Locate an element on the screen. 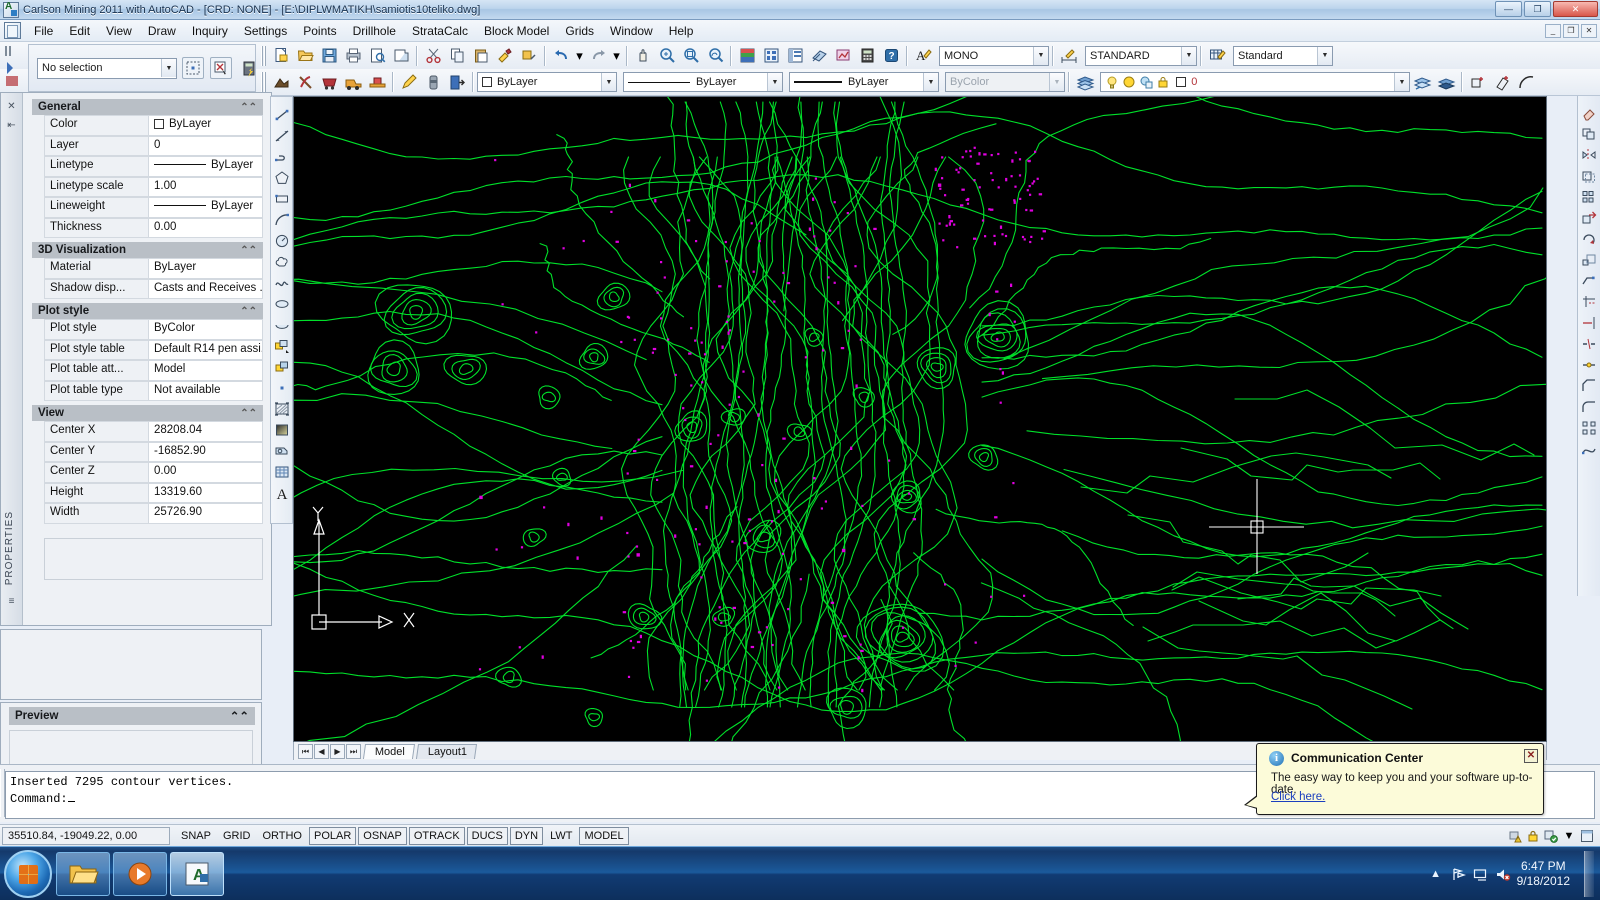  zoom-previous-icon is located at coordinates (715, 56).